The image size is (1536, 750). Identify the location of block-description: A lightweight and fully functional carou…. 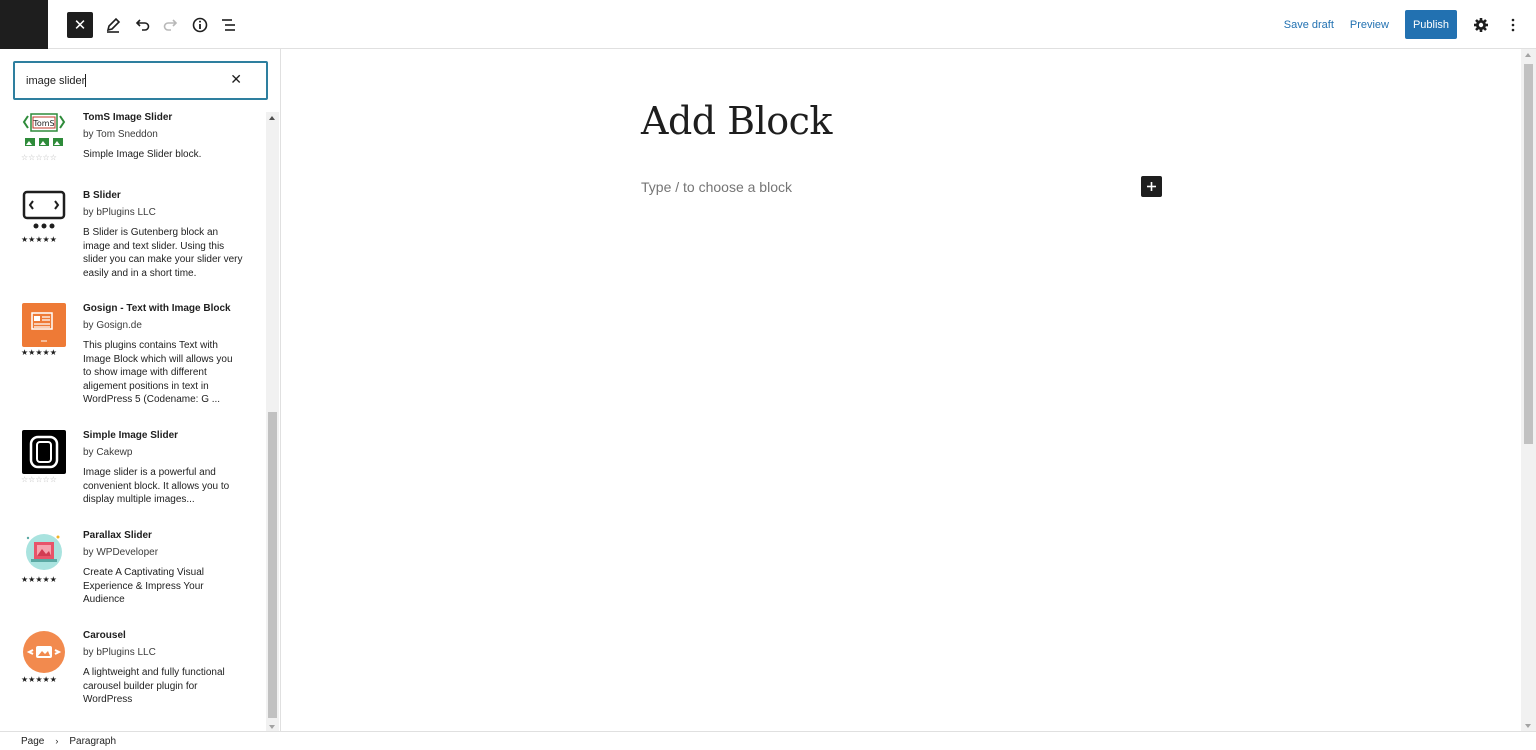
(154, 686).